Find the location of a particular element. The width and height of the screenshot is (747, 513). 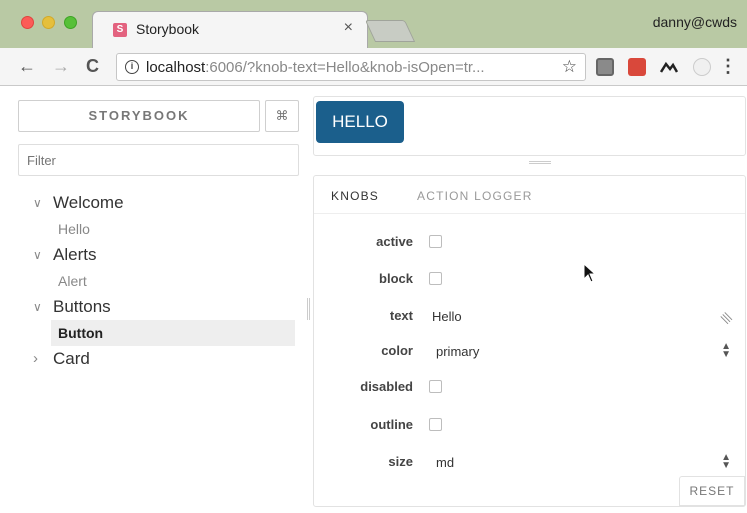

tab-knobs: KNOBS is located at coordinates (355, 196).